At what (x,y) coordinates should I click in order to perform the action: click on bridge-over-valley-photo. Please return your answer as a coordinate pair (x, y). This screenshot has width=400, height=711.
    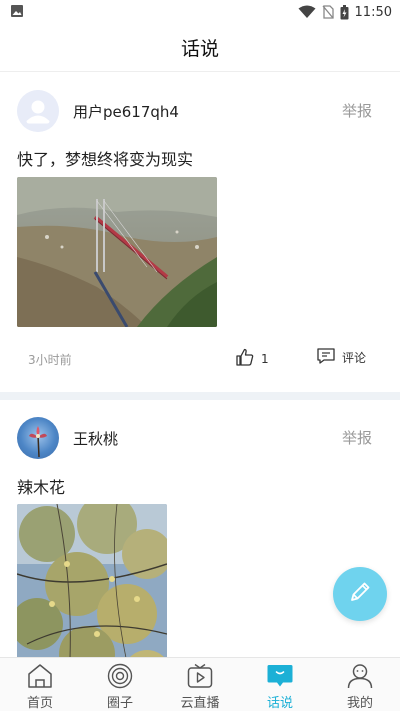
    Looking at the image, I should click on (117, 252).